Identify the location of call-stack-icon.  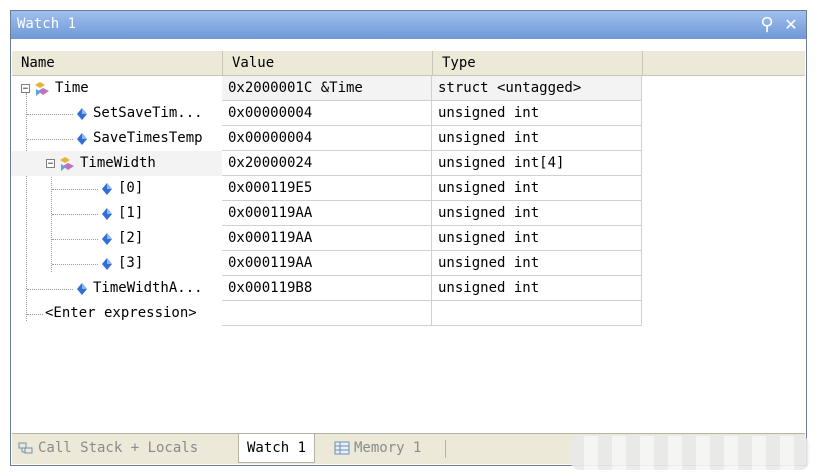
(25, 448).